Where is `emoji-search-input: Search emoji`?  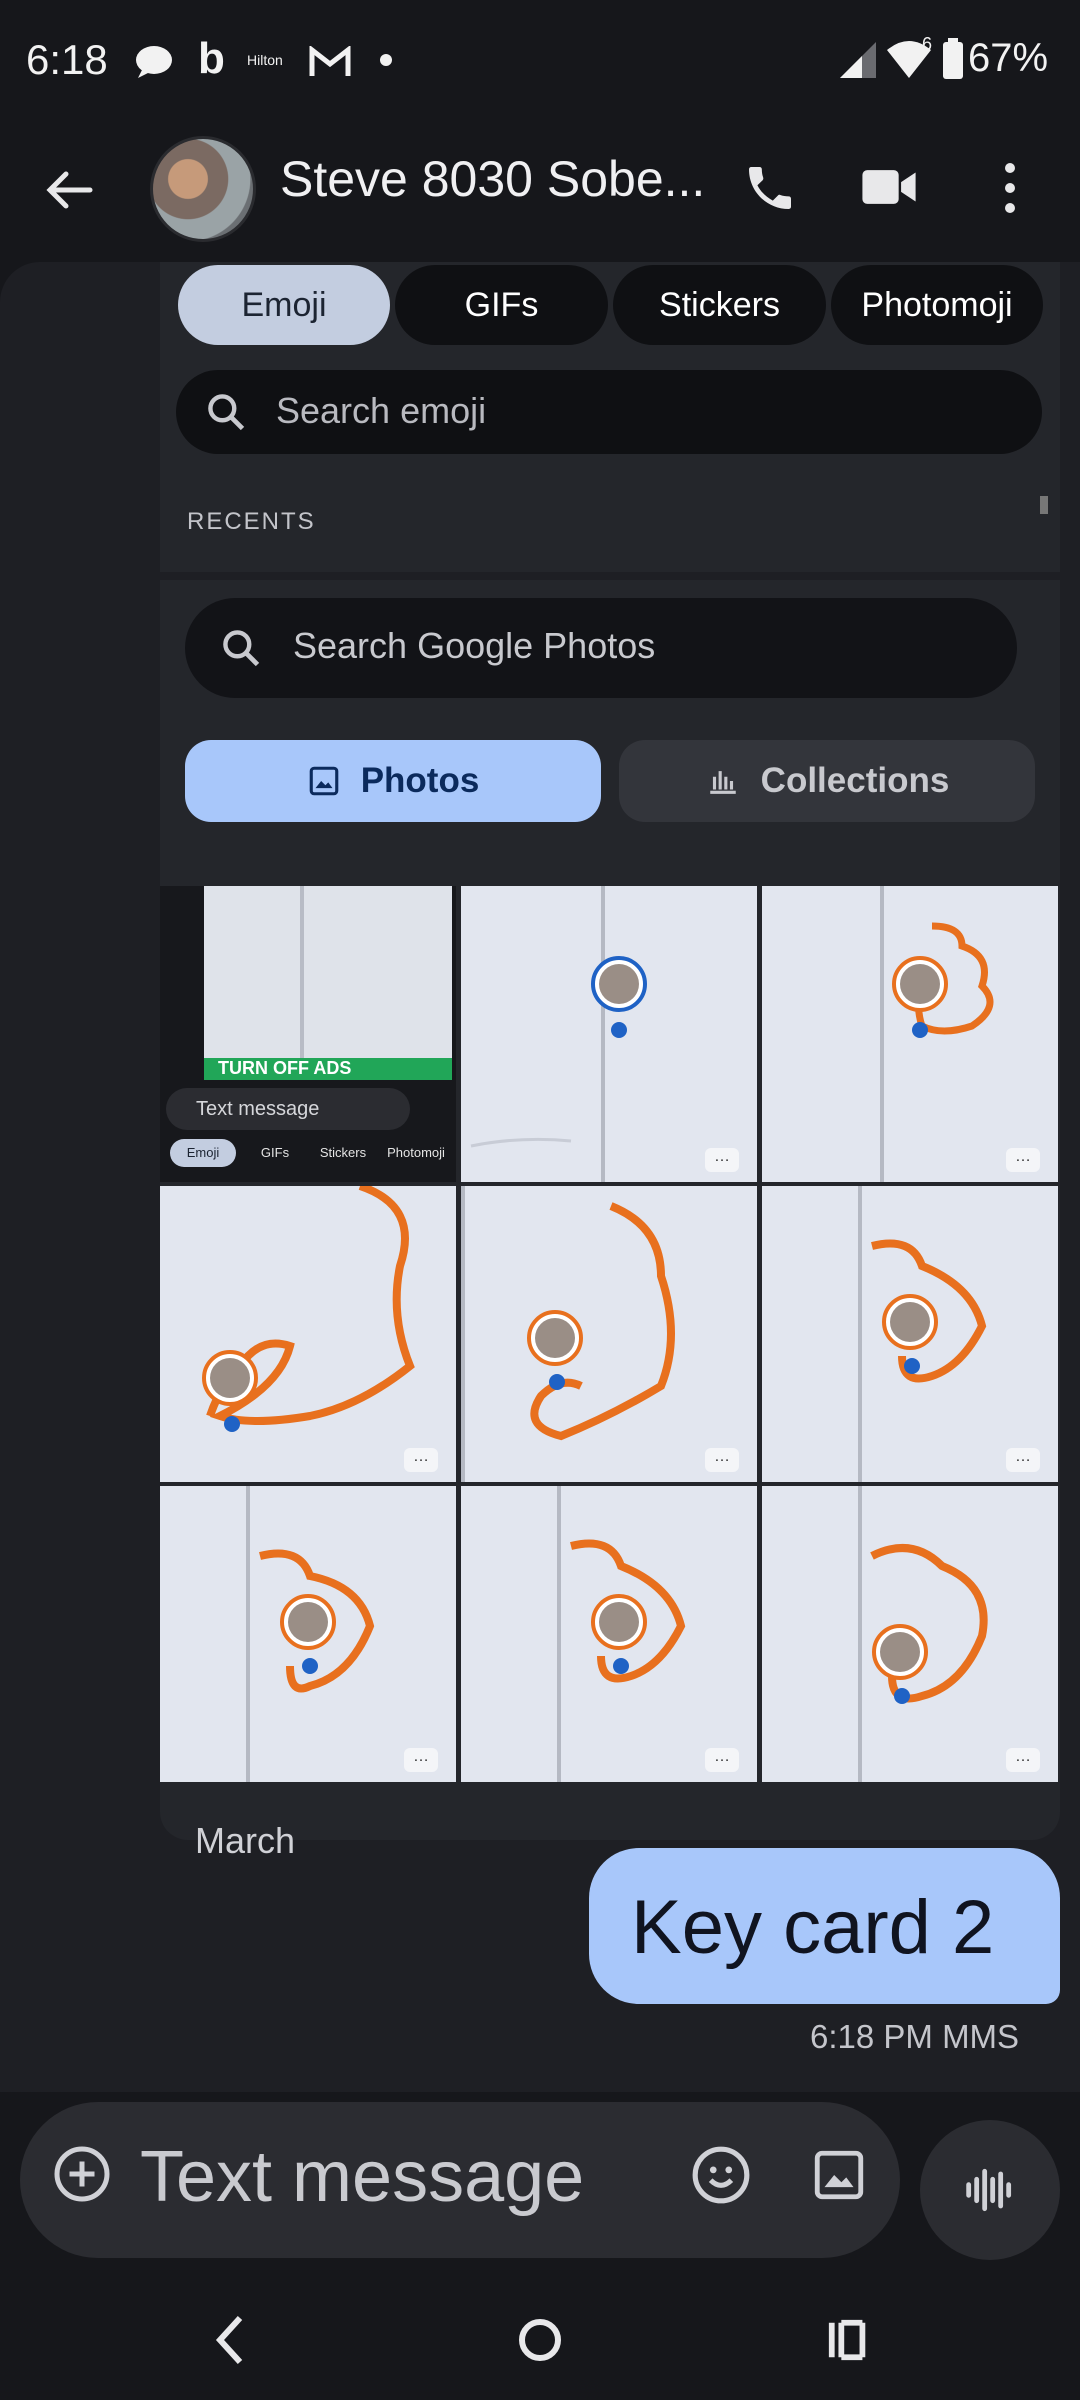 emoji-search-input: Search emoji is located at coordinates (609, 412).